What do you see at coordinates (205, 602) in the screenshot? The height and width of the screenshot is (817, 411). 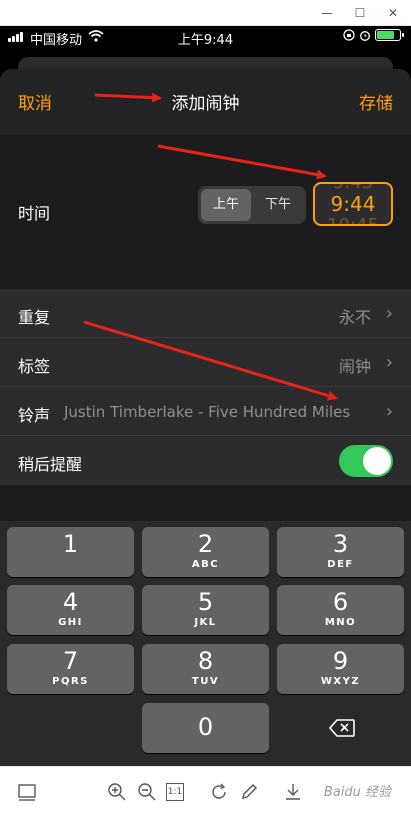 I see `key-number: 5` at bounding box center [205, 602].